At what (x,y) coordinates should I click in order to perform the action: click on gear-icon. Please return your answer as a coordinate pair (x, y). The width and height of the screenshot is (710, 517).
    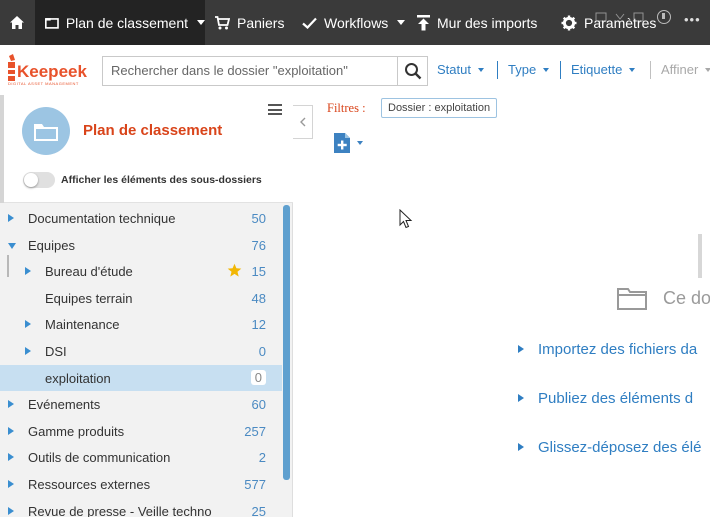
    Looking at the image, I should click on (569, 22).